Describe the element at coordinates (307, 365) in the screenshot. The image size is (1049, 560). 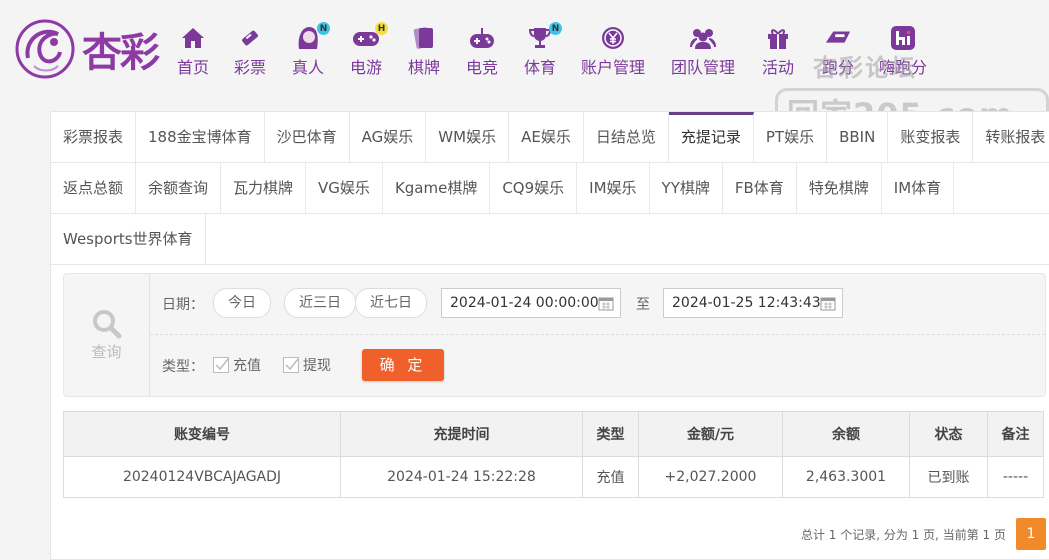
I see `withdraw-checkbox: 提现` at that location.